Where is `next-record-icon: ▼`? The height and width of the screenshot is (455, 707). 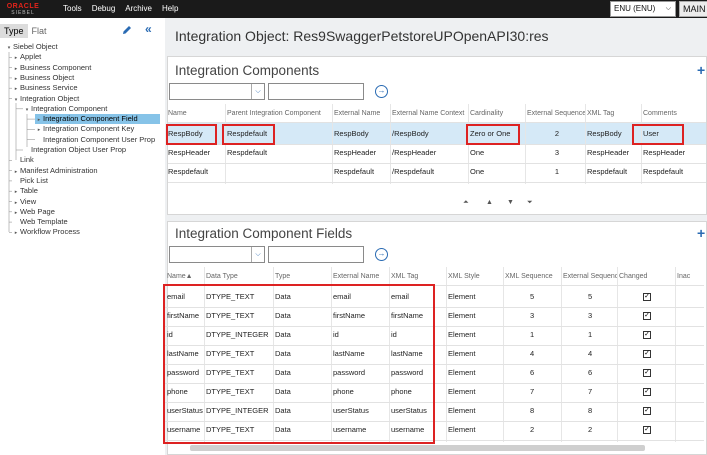 next-record-icon: ▼ is located at coordinates (510, 202).